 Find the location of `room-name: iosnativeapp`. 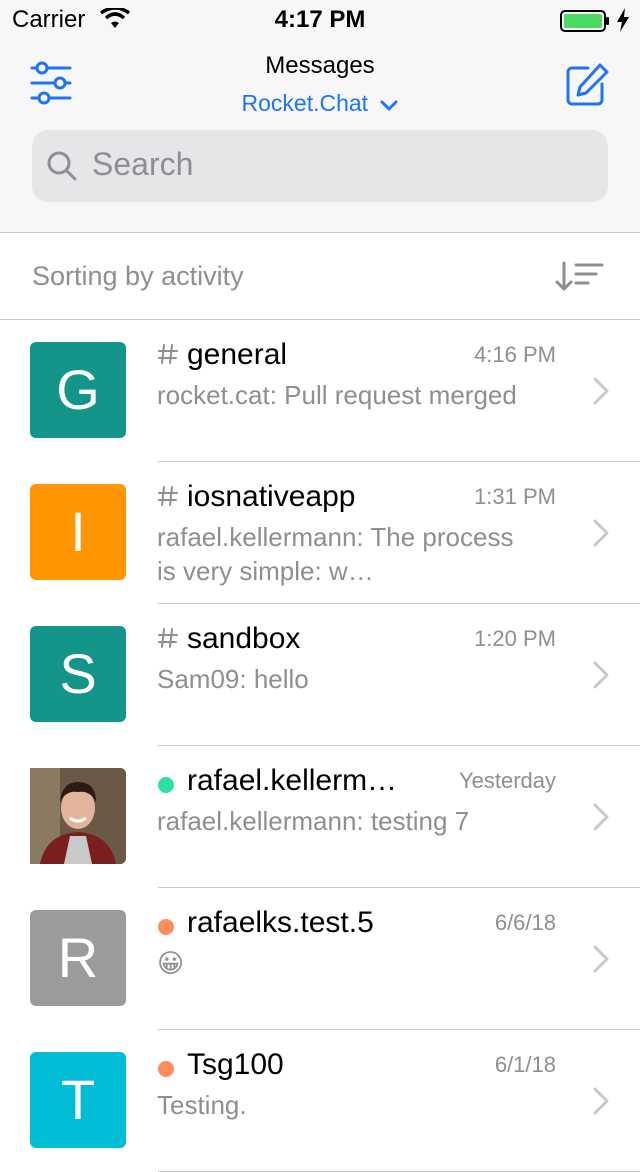

room-name: iosnativeapp is located at coordinates (271, 496).